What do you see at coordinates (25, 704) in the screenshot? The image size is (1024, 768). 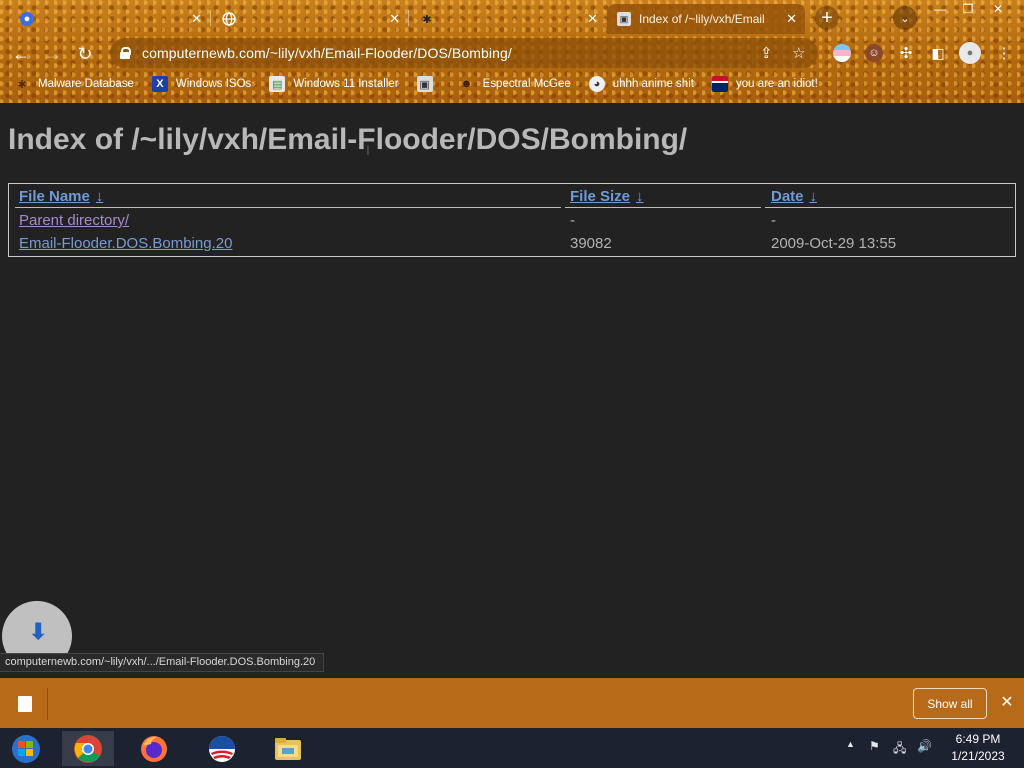 I see `file-icon` at bounding box center [25, 704].